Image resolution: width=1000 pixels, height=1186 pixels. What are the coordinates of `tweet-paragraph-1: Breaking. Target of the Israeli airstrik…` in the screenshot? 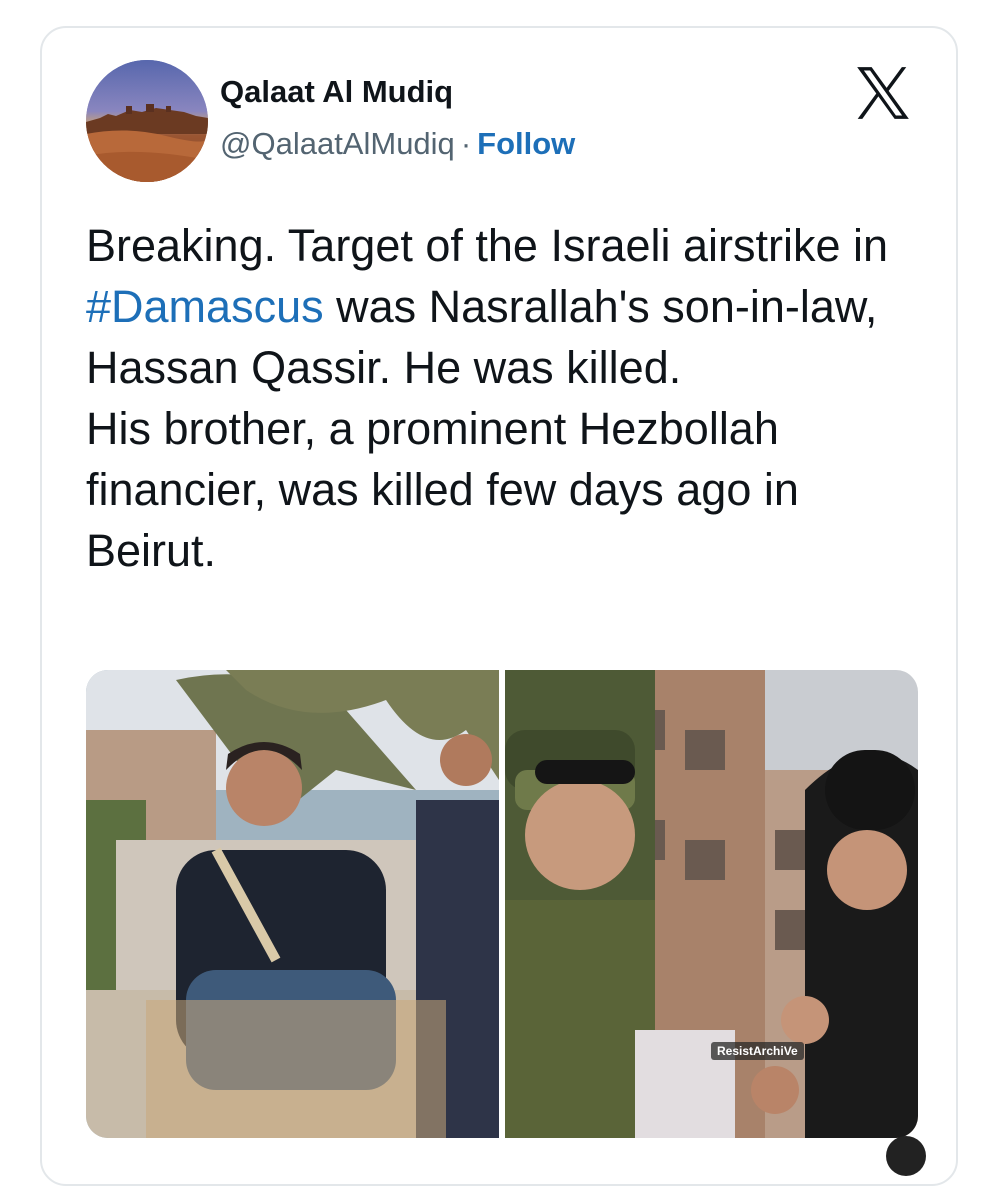 It's located at (506, 306).